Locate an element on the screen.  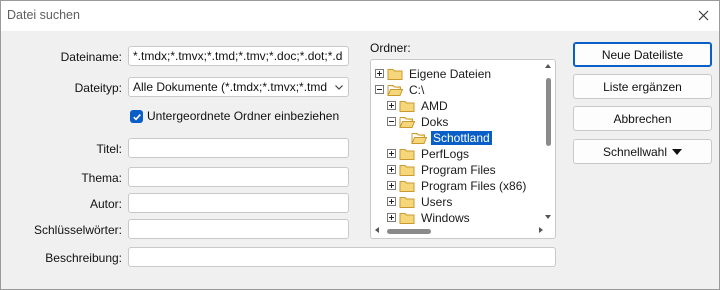
cancel-button: Abbrechen is located at coordinates (642, 118).